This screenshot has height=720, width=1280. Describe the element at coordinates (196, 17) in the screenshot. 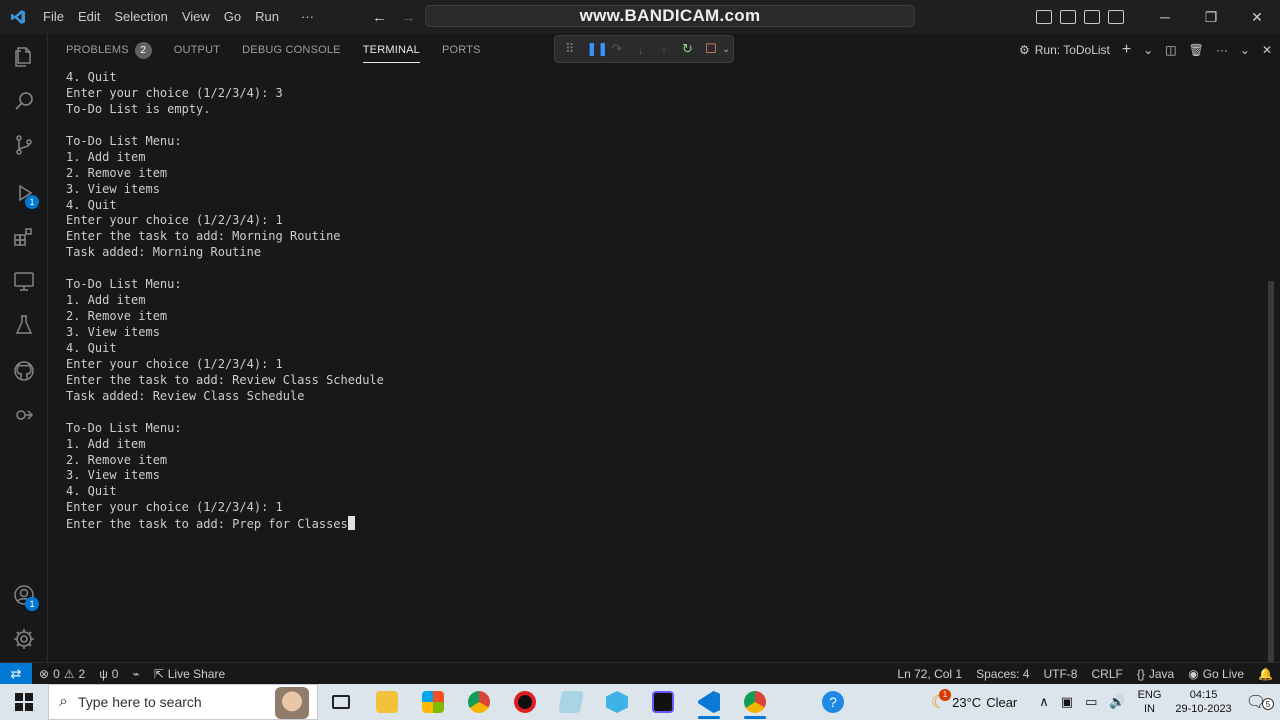

I see `menu-view: View` at that location.